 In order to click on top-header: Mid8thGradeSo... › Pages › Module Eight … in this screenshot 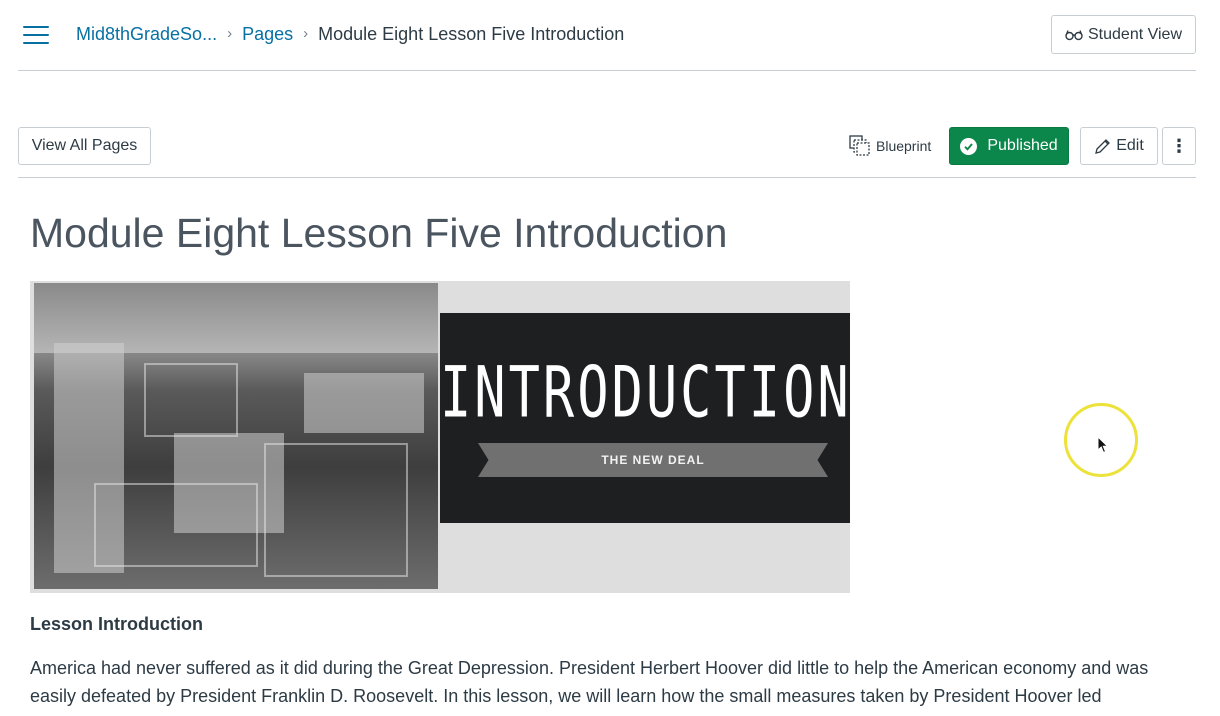, I will do `click(610, 35)`.